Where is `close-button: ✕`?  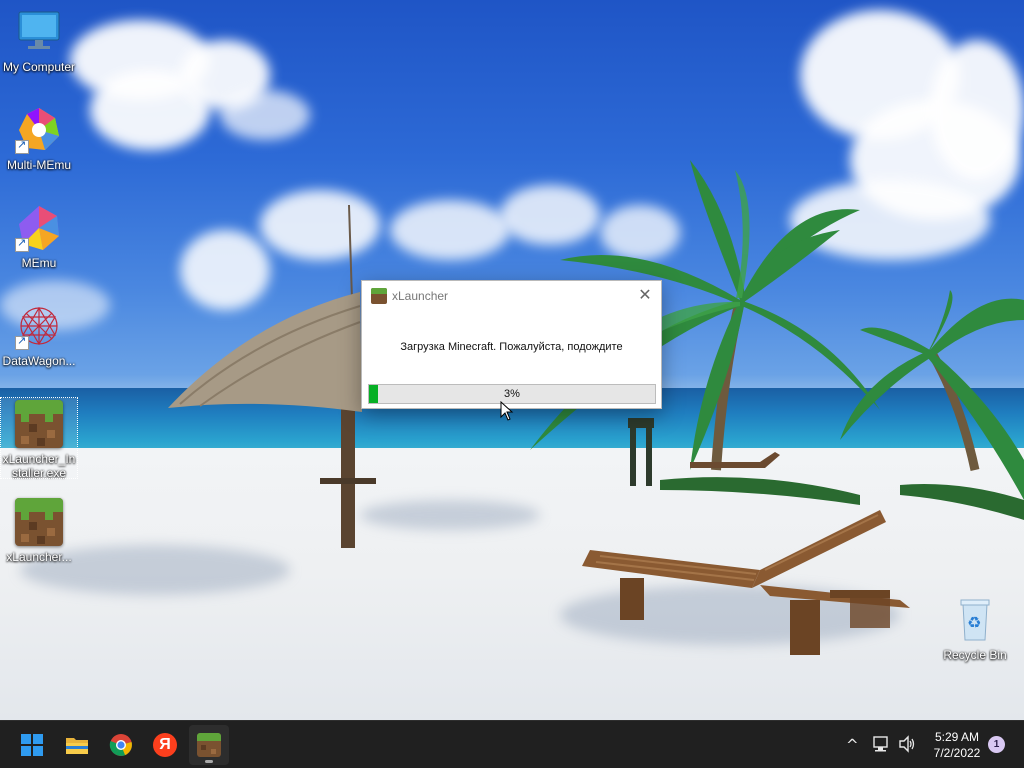 close-button: ✕ is located at coordinates (645, 295).